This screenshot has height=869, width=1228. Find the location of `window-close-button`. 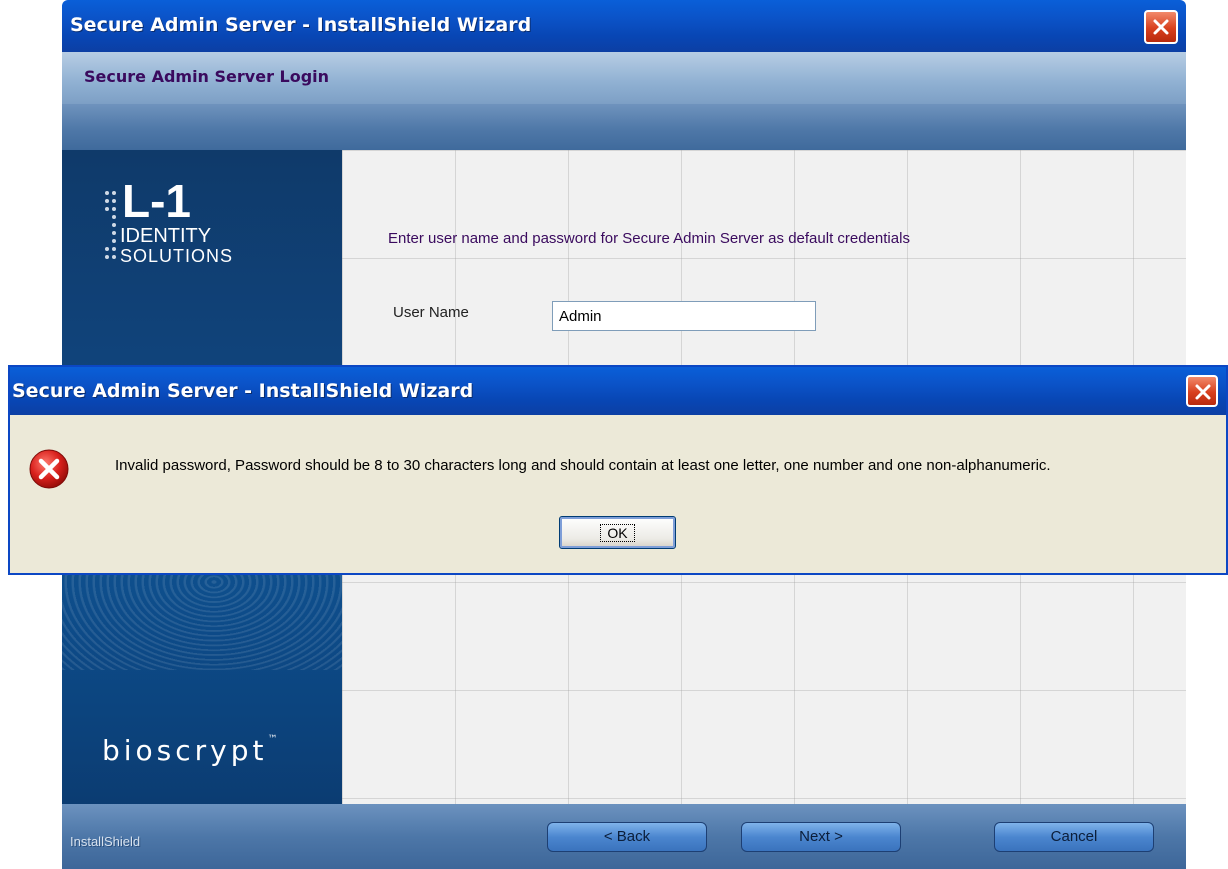

window-close-button is located at coordinates (1161, 27).